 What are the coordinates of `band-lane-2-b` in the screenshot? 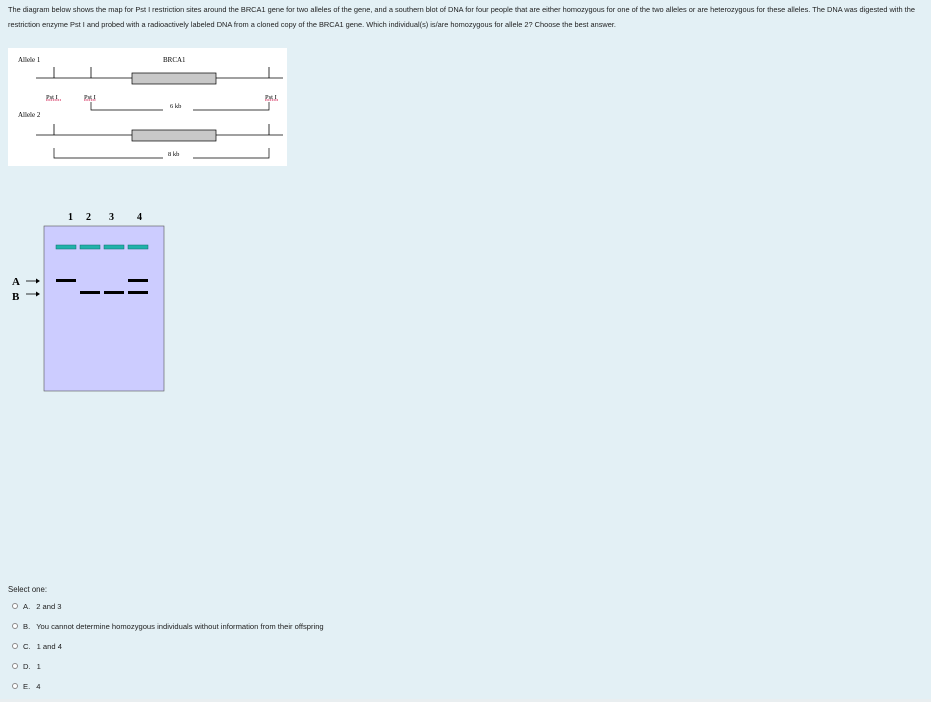 It's located at (90, 292).